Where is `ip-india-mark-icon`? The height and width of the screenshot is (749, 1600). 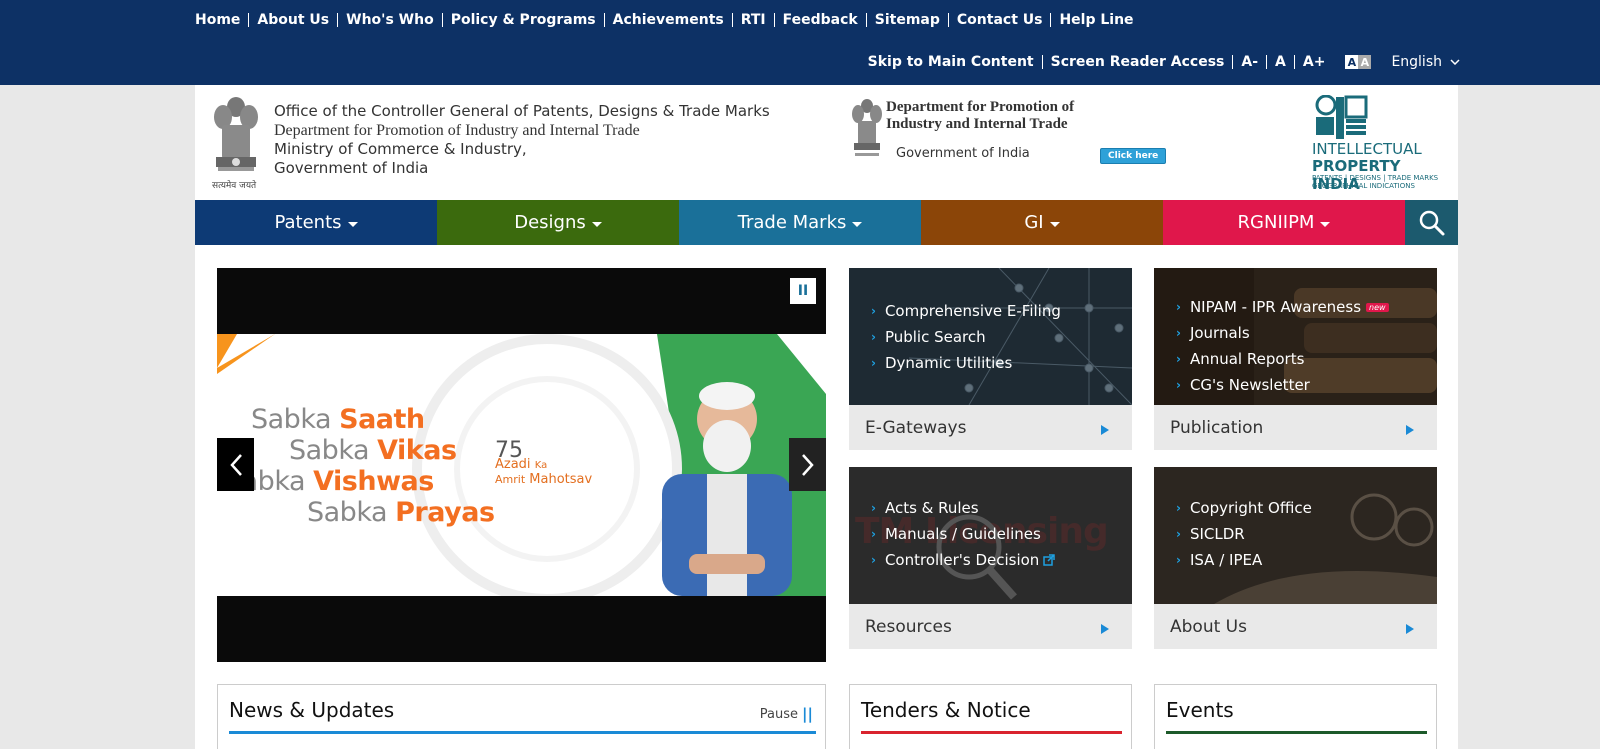 ip-india-mark-icon is located at coordinates (1341, 116).